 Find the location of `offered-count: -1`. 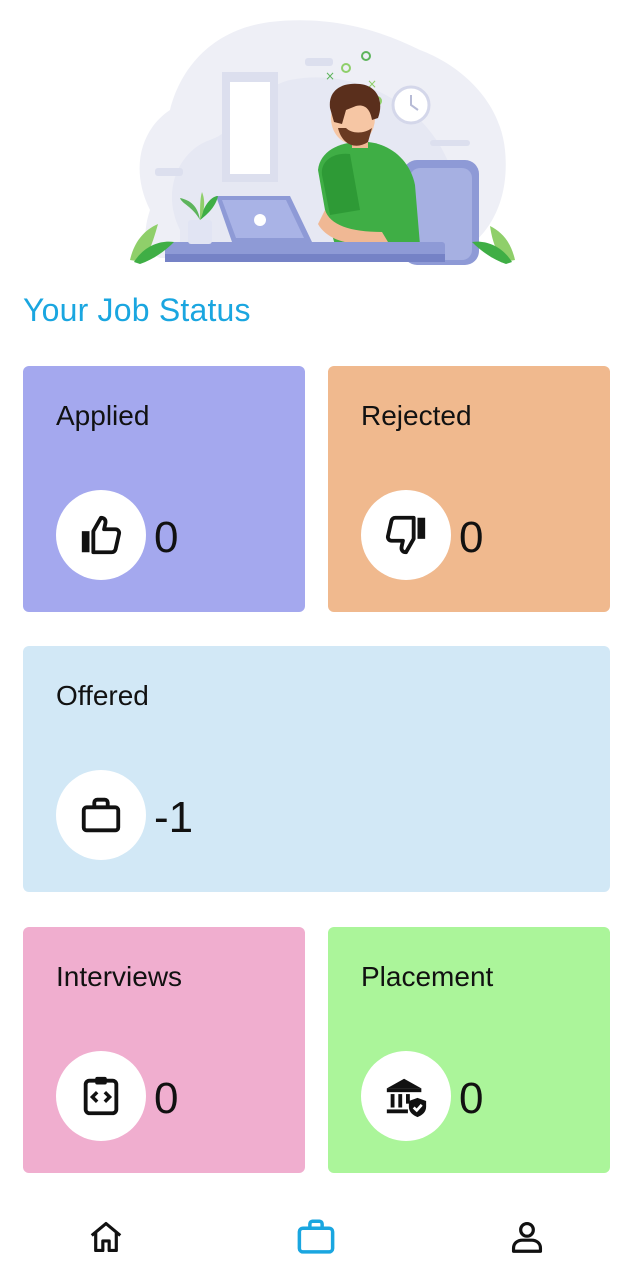

offered-count: -1 is located at coordinates (174, 817).